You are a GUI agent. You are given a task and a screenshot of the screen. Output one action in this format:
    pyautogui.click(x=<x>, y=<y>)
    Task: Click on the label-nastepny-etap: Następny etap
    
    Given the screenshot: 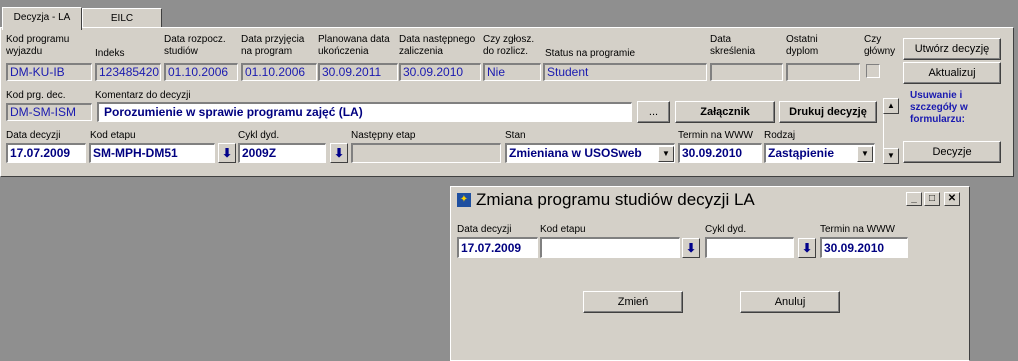 What is the action you would take?
    pyautogui.click(x=383, y=135)
    